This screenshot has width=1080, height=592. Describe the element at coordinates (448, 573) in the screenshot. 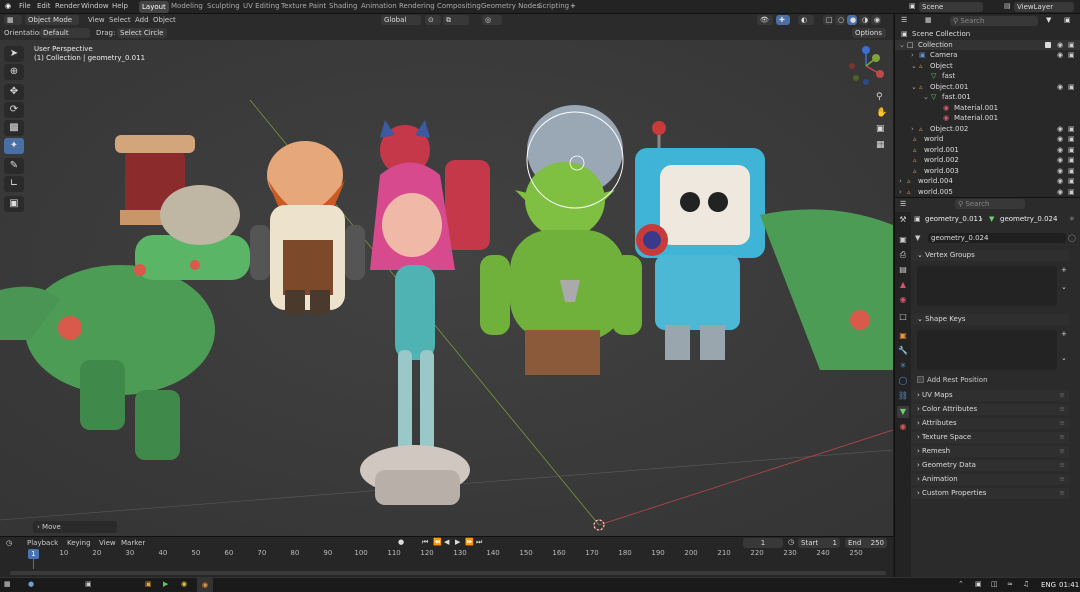

I see `timeline-scrollbar` at that location.